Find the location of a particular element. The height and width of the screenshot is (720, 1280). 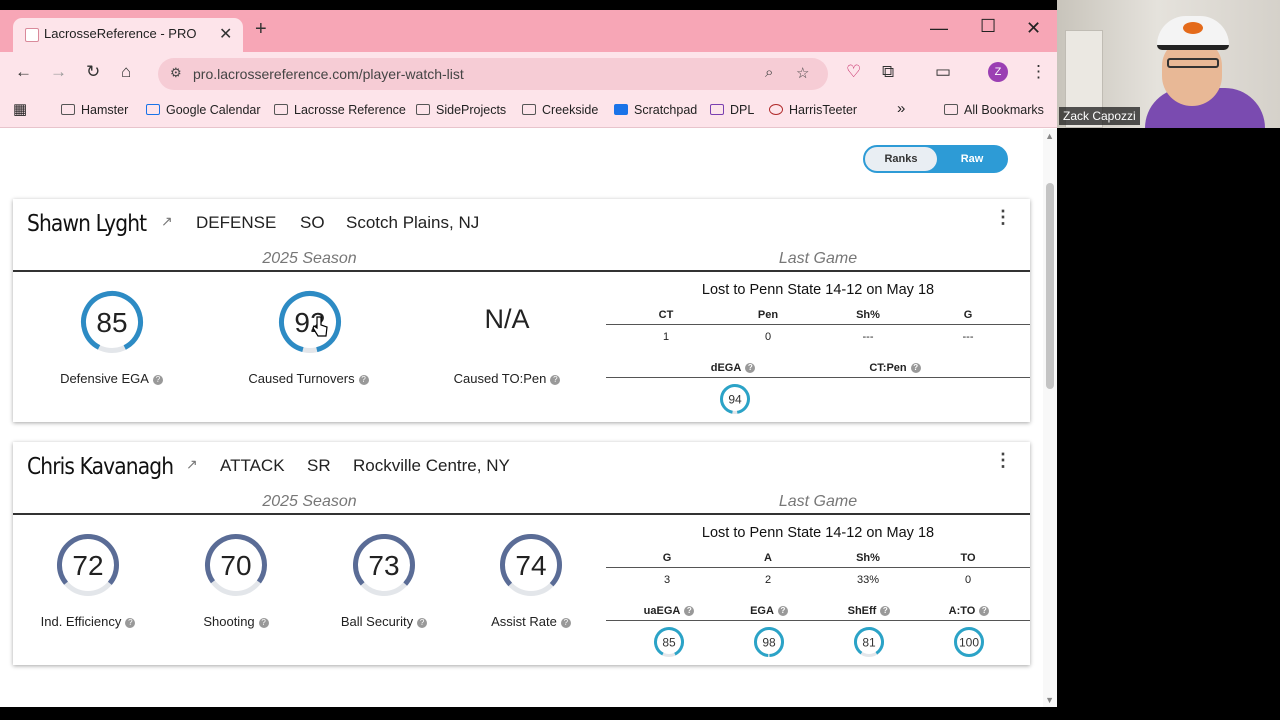

home-icon: ⌂ is located at coordinates (126, 72).